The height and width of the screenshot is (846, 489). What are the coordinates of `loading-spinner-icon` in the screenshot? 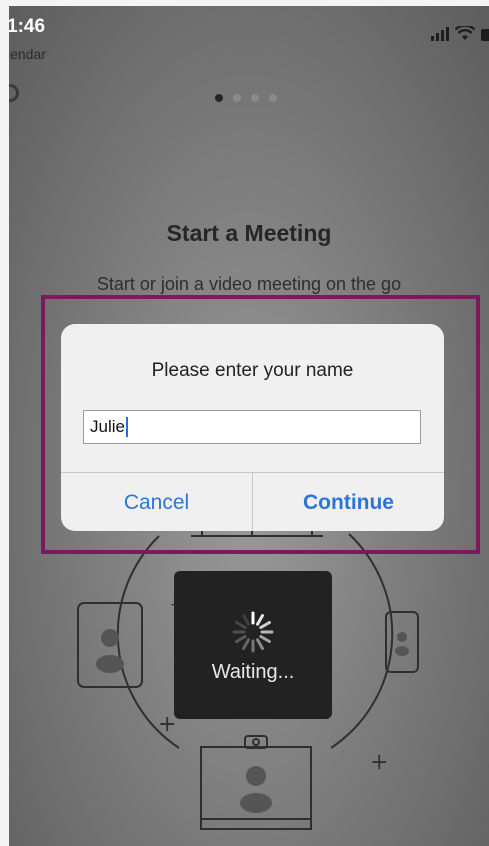 It's located at (253, 632).